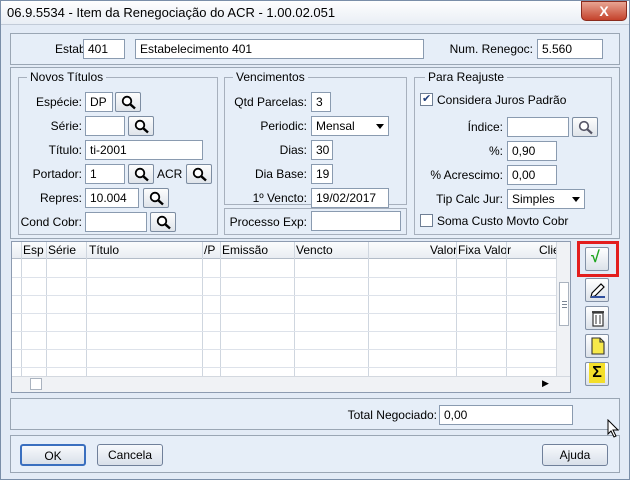  I want to click on periodic-select-value: Mensal, so click(335, 126).